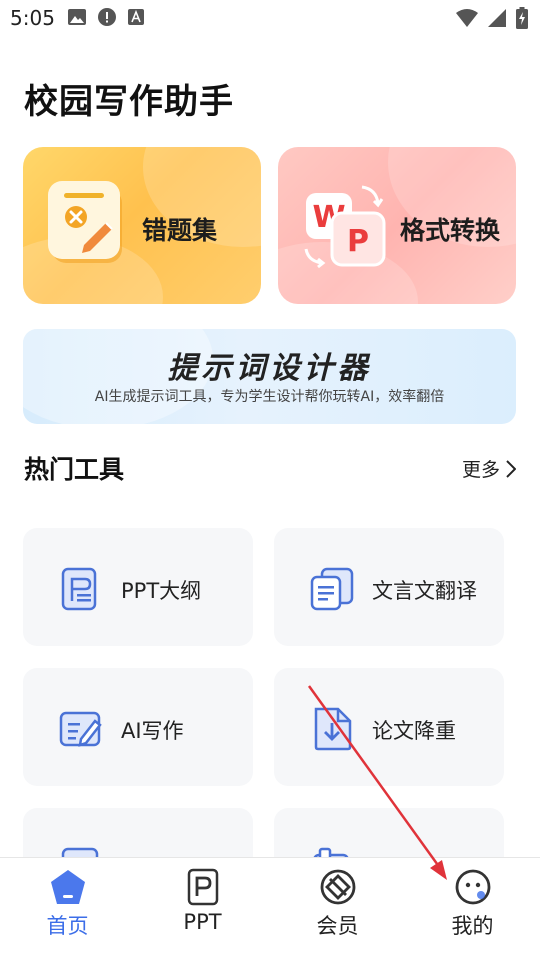 The width and height of the screenshot is (540, 961). What do you see at coordinates (270, 18) in the screenshot?
I see `status-bar: 5:05` at bounding box center [270, 18].